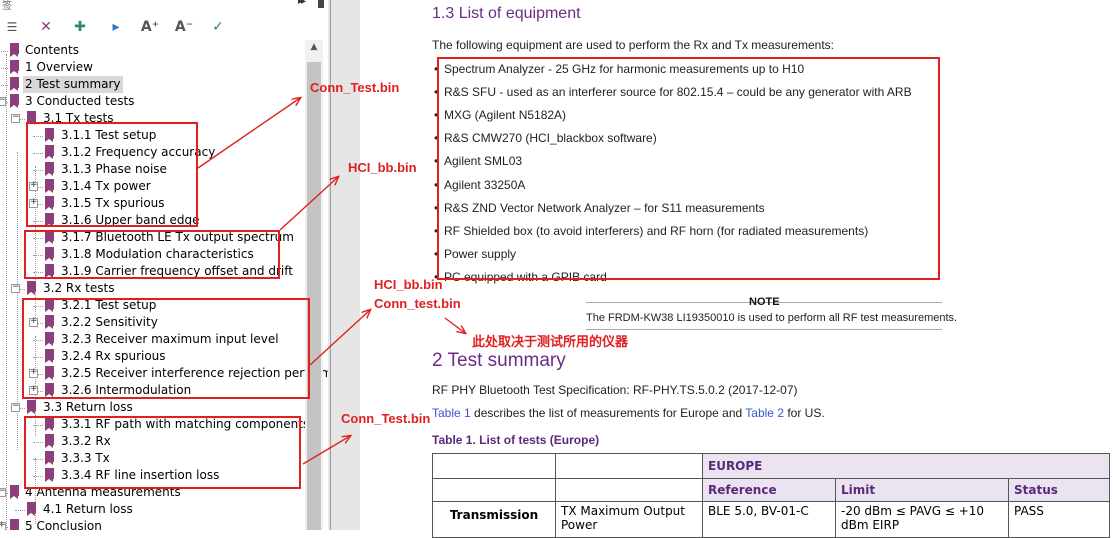 Image resolution: width=1113 pixels, height=538 pixels. I want to click on find-bookmark-icon: ✓, so click(218, 27).